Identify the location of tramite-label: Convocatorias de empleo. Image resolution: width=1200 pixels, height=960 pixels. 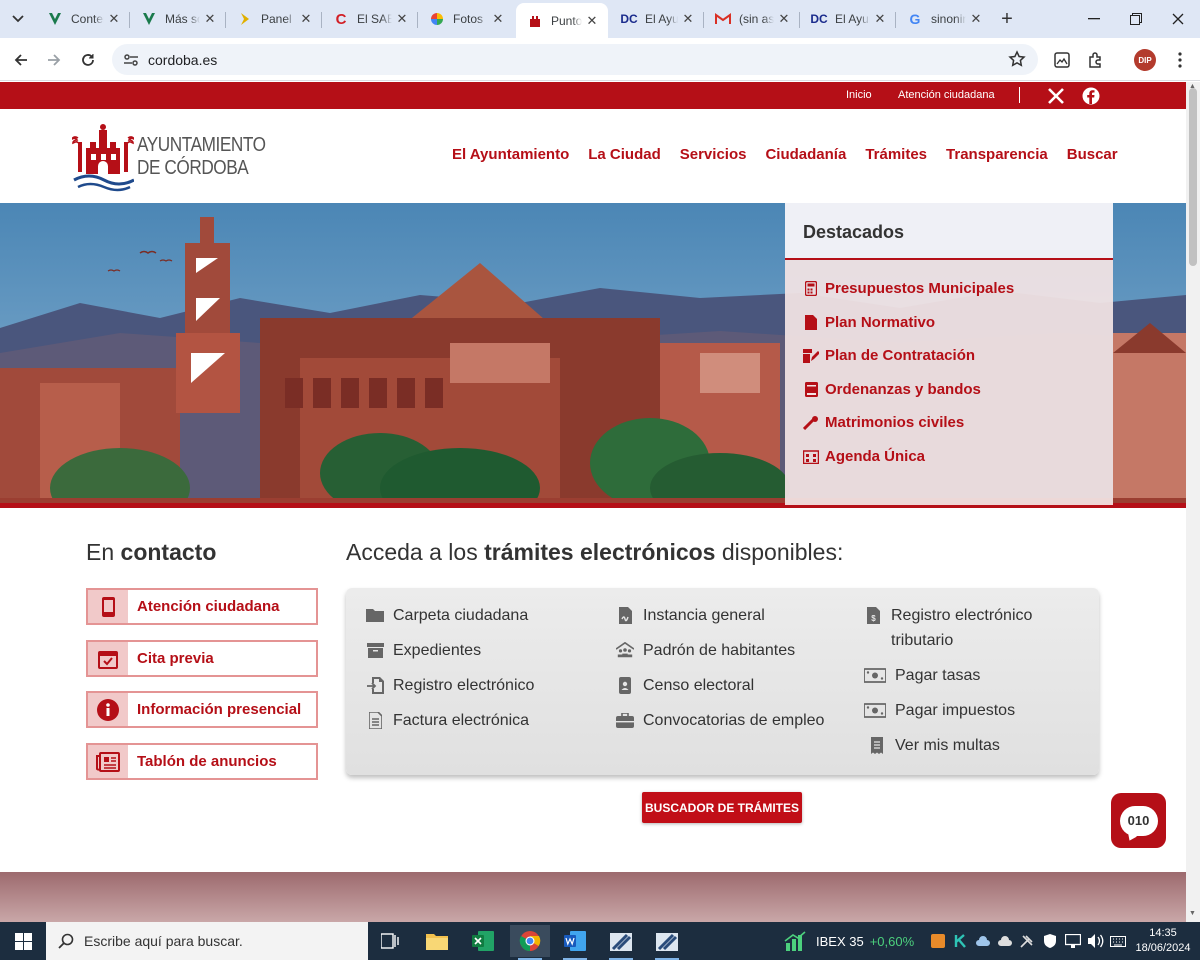
(734, 720).